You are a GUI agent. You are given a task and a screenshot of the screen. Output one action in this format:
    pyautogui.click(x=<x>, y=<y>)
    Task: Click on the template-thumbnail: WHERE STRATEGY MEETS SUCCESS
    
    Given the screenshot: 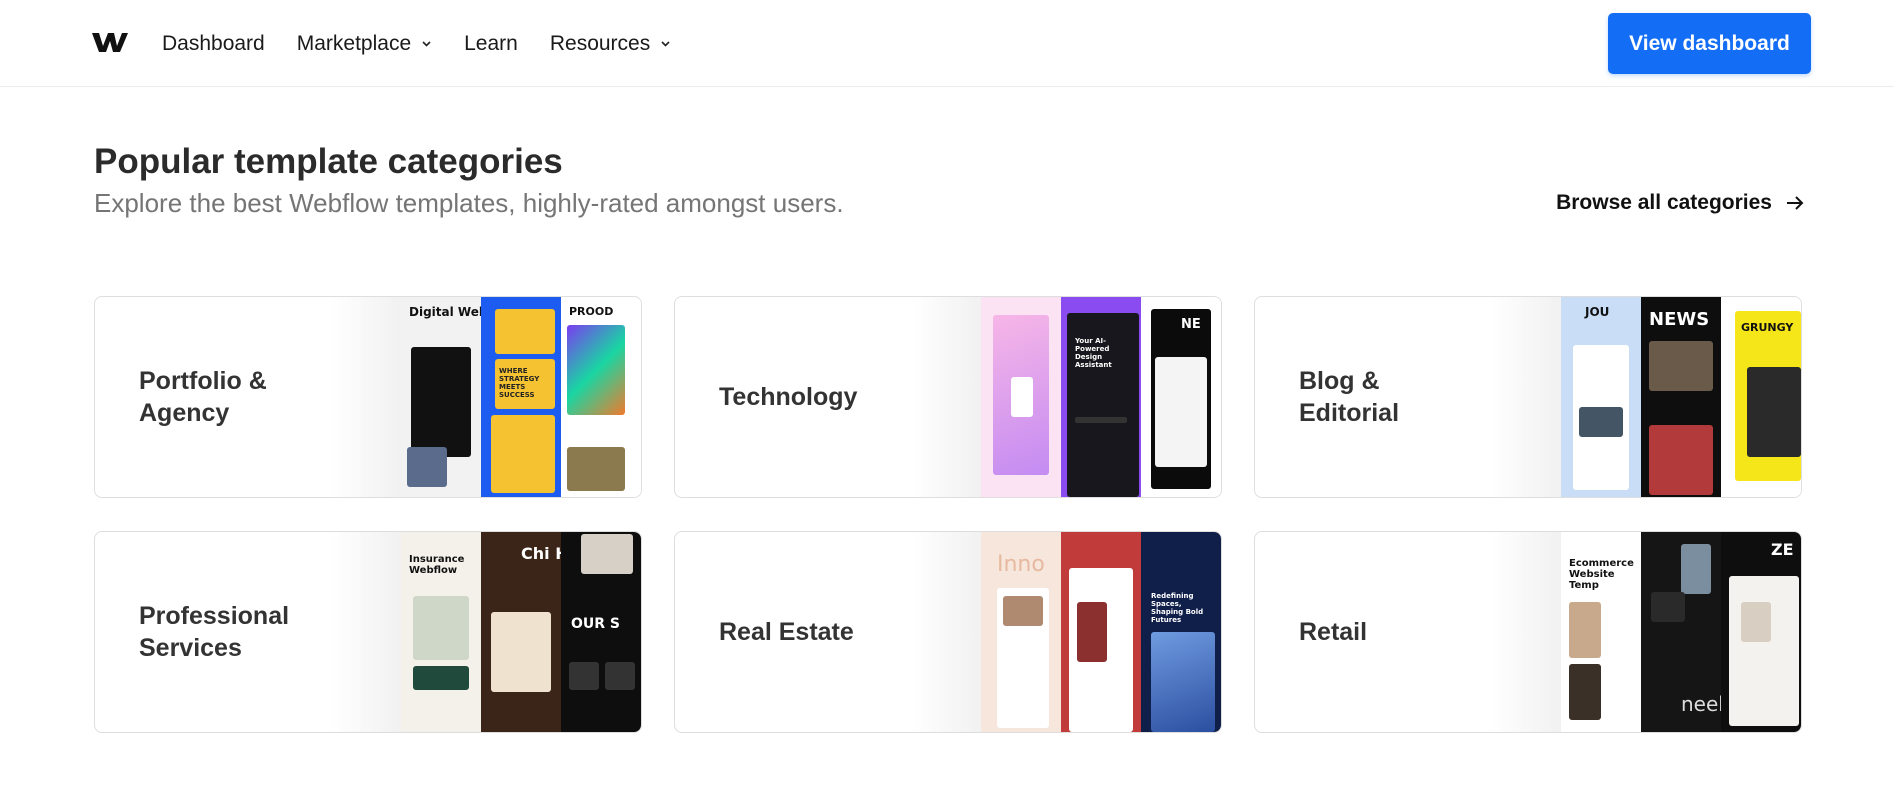 What is the action you would take?
    pyautogui.click(x=521, y=397)
    